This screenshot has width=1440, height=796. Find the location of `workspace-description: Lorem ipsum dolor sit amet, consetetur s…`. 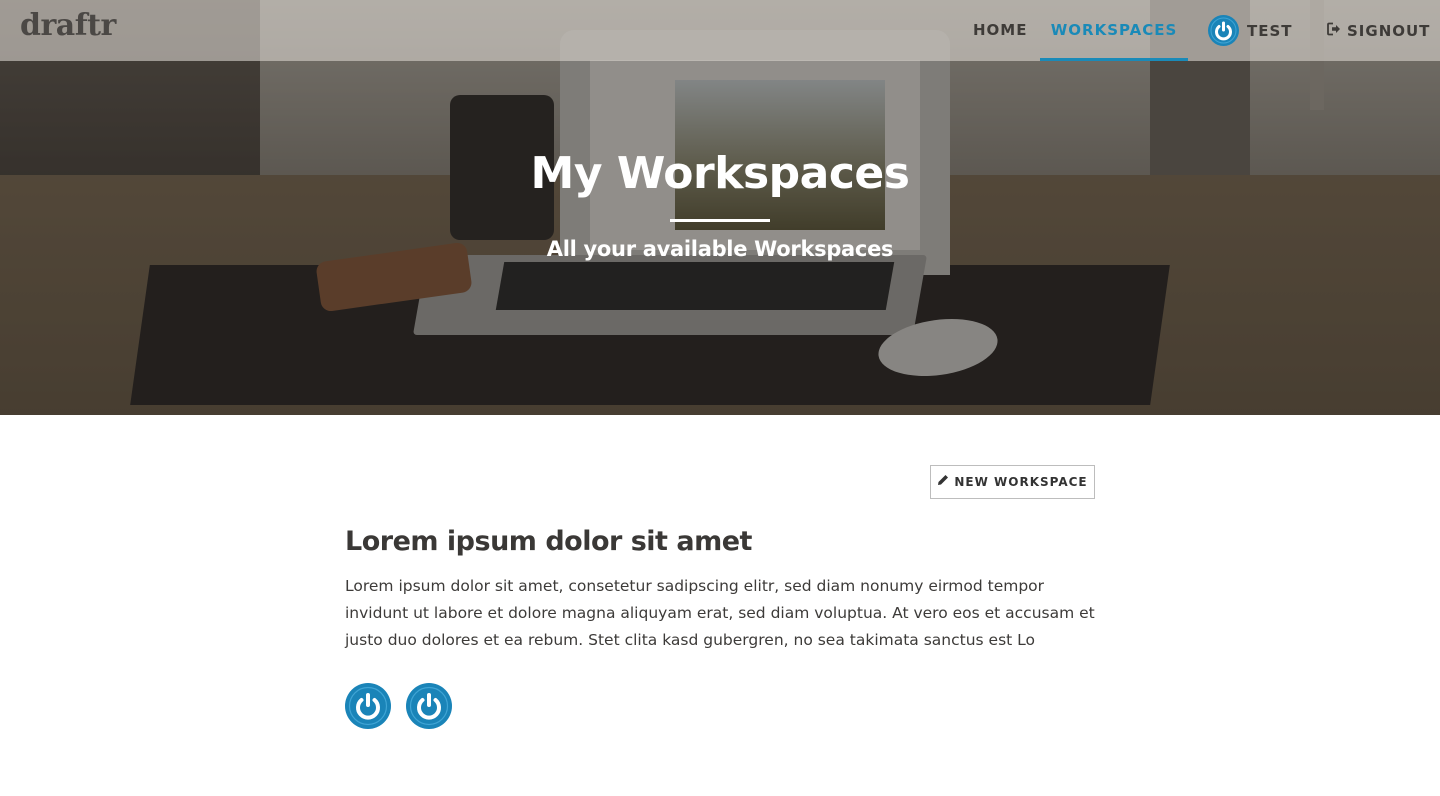

workspace-description: Lorem ipsum dolor sit amet, consetetur s… is located at coordinates (720, 613).